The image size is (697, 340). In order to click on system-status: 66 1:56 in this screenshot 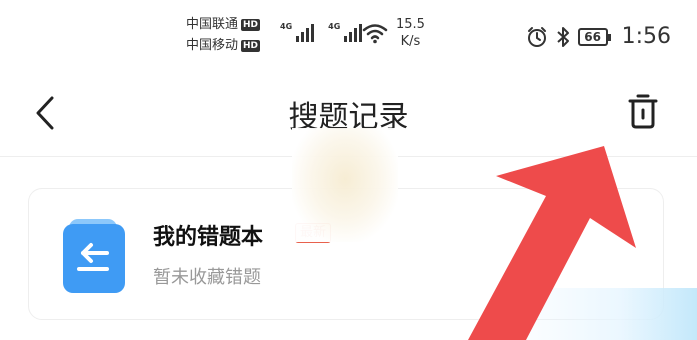, I will do `click(598, 36)`.